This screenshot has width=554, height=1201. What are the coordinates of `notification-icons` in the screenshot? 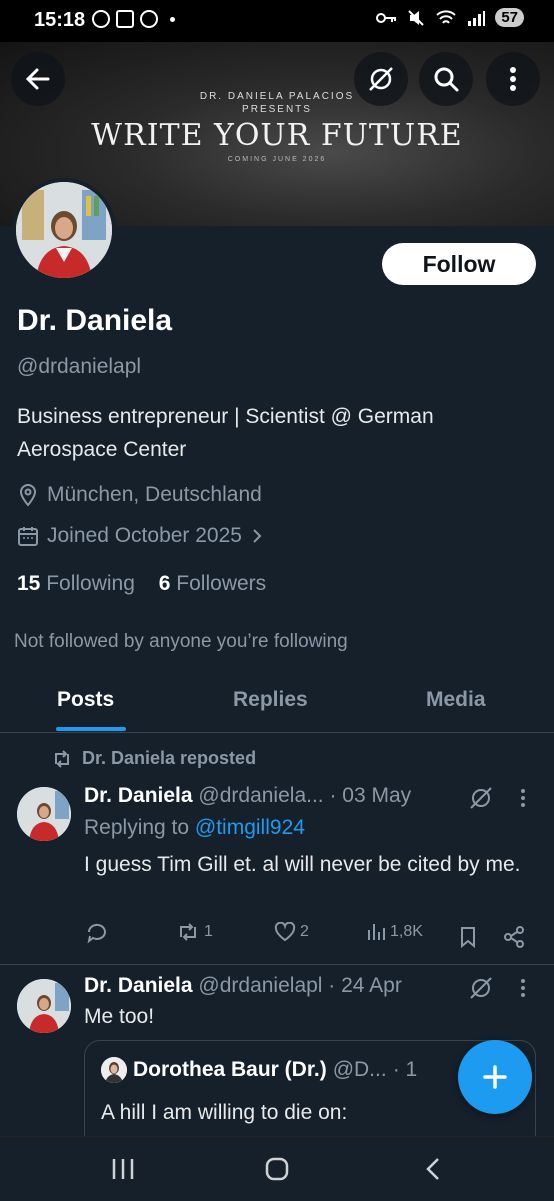 It's located at (133, 19).